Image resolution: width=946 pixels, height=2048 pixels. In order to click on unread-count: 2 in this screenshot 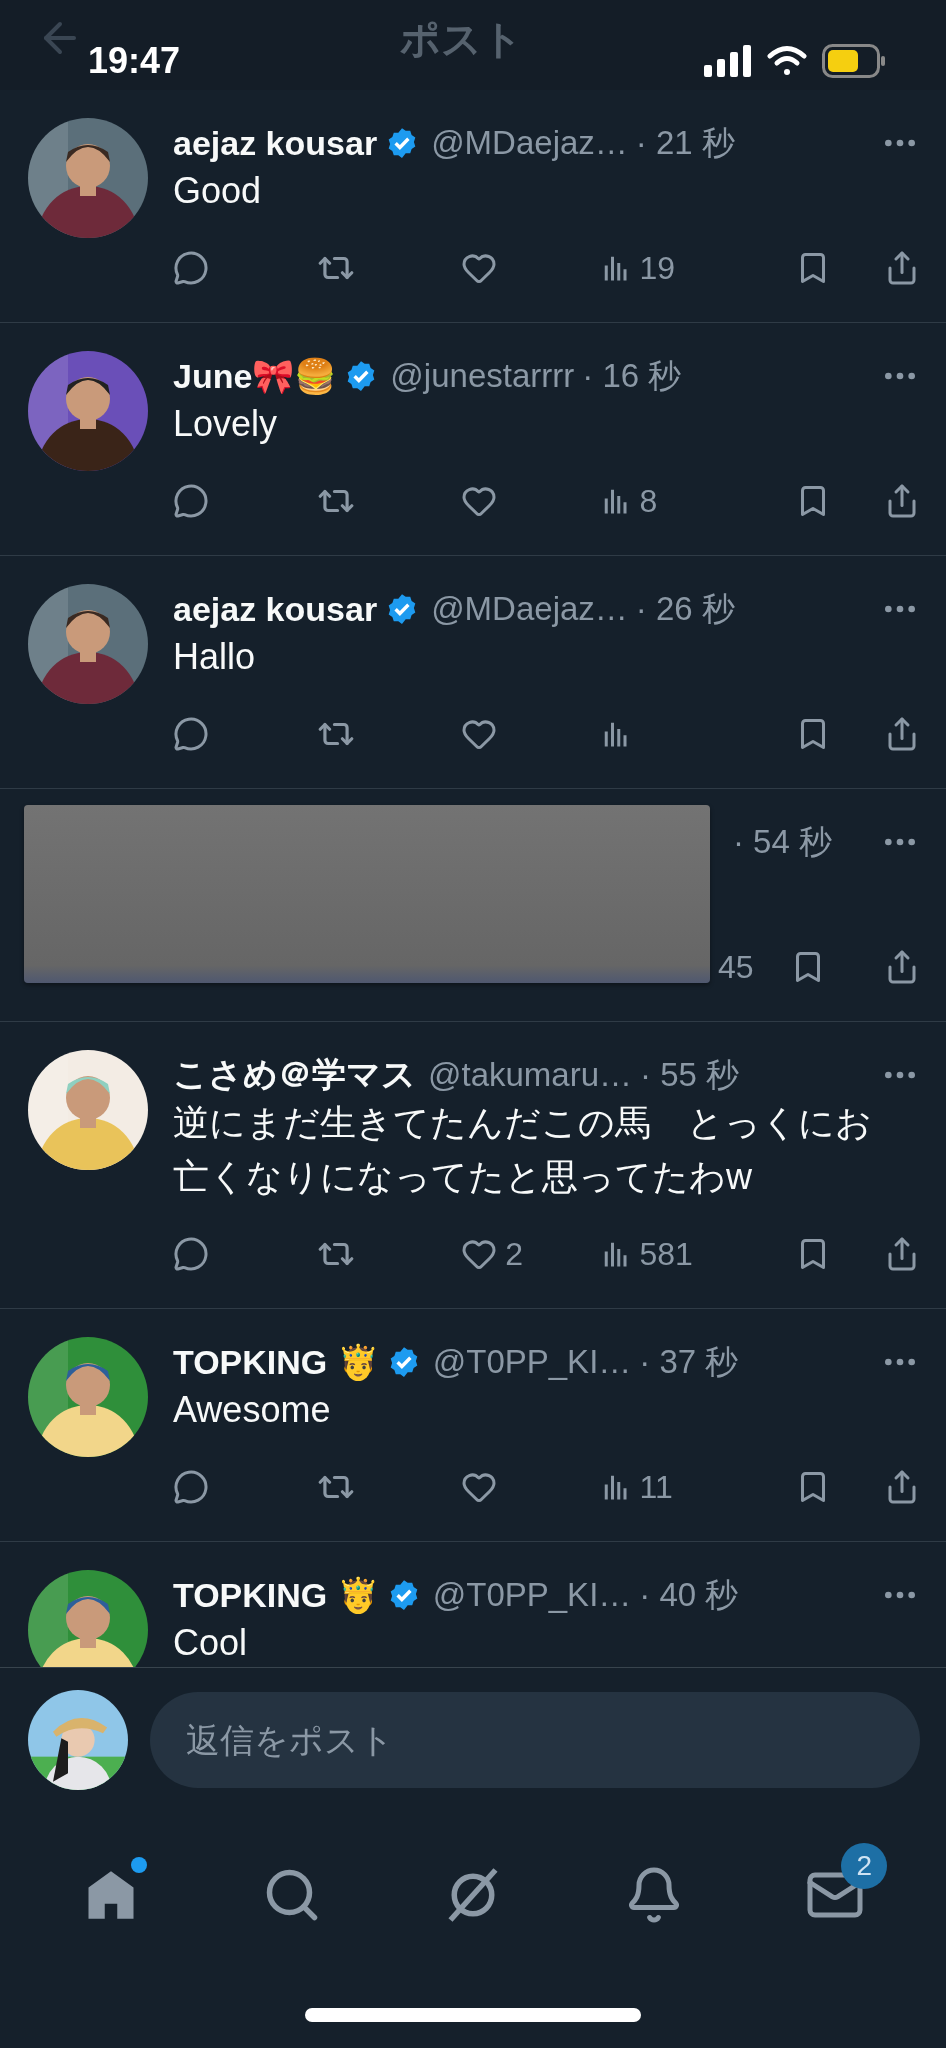, I will do `click(864, 1866)`.